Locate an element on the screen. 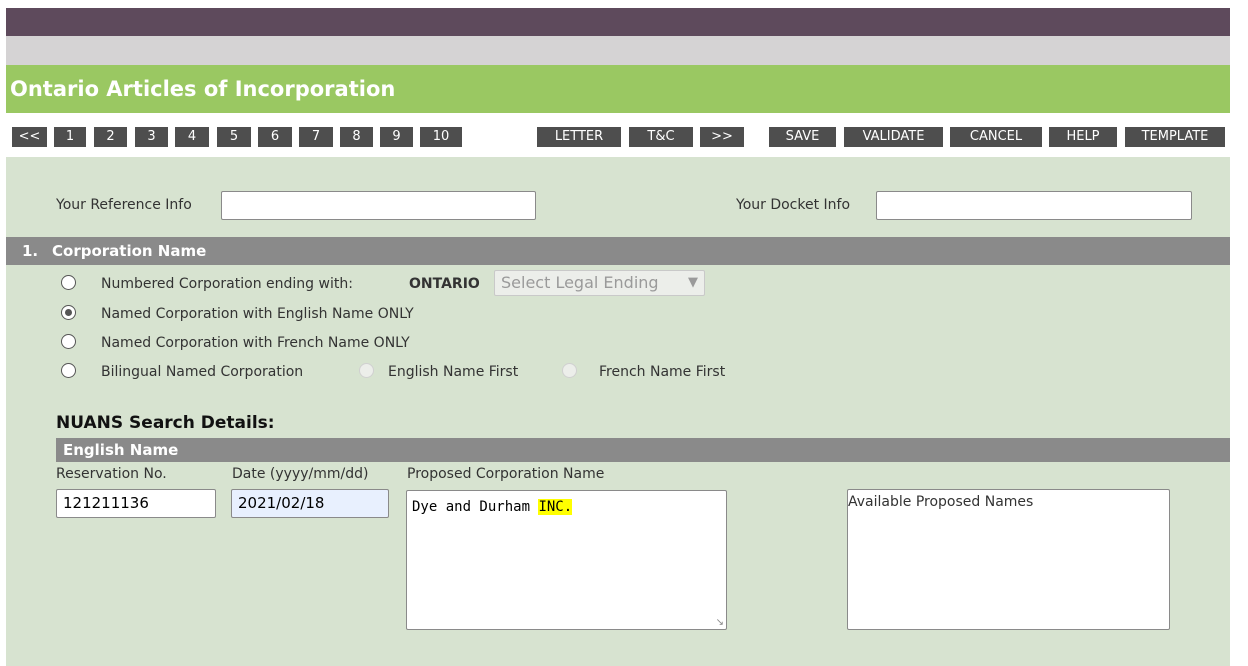 This screenshot has width=1248, height=666. available-names-label: Available Proposed Names is located at coordinates (941, 502).